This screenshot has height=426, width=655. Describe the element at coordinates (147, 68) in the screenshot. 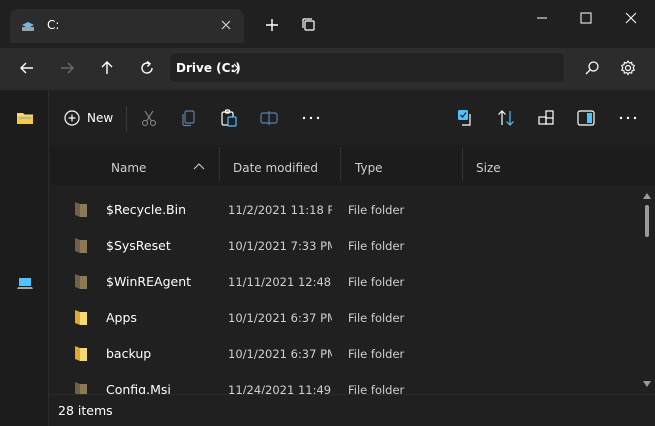

I see `refresh-icon` at that location.